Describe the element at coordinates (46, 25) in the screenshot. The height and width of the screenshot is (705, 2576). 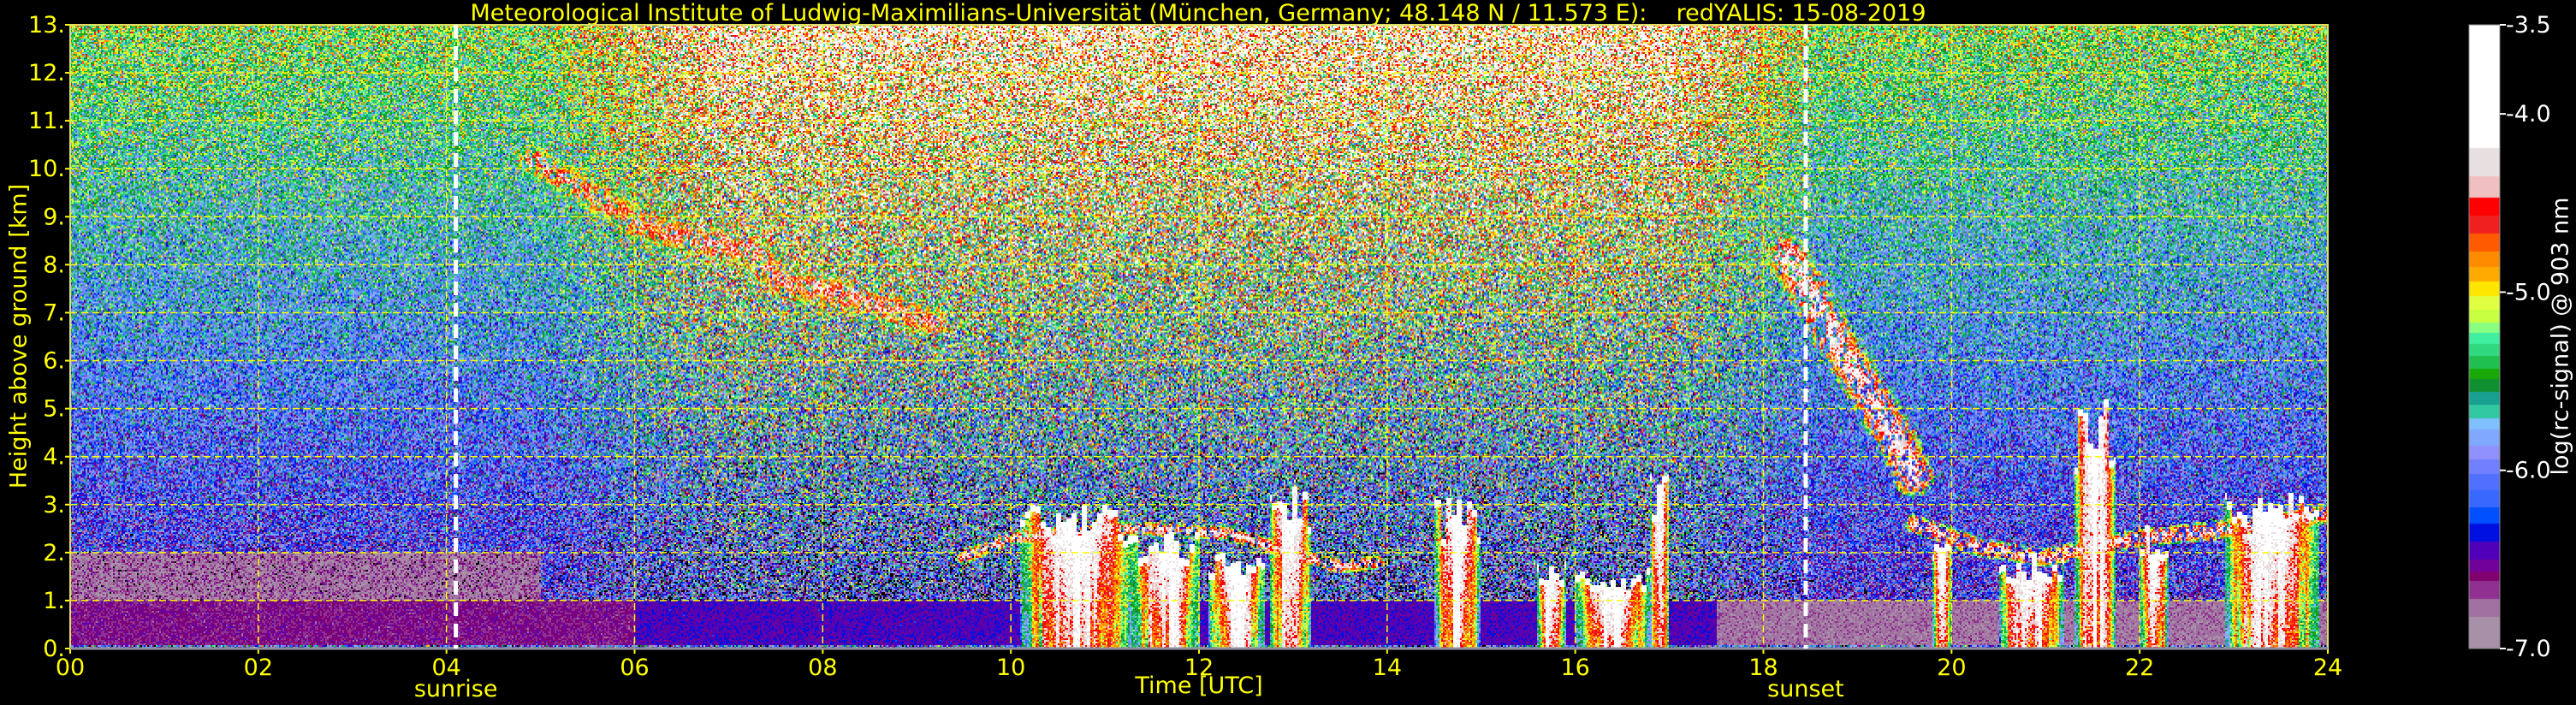
I see `y-tick-label: 13.` at that location.